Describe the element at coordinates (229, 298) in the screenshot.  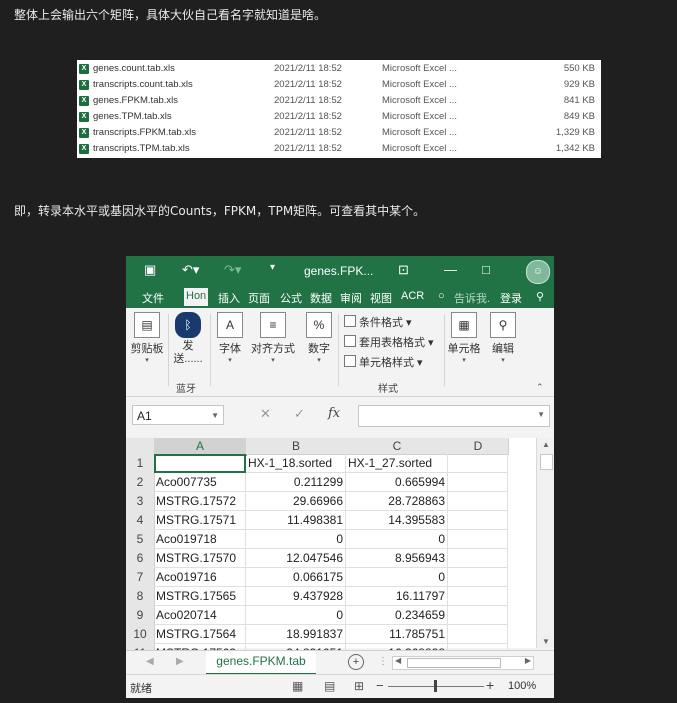
I see `tab-insert: 插入` at that location.